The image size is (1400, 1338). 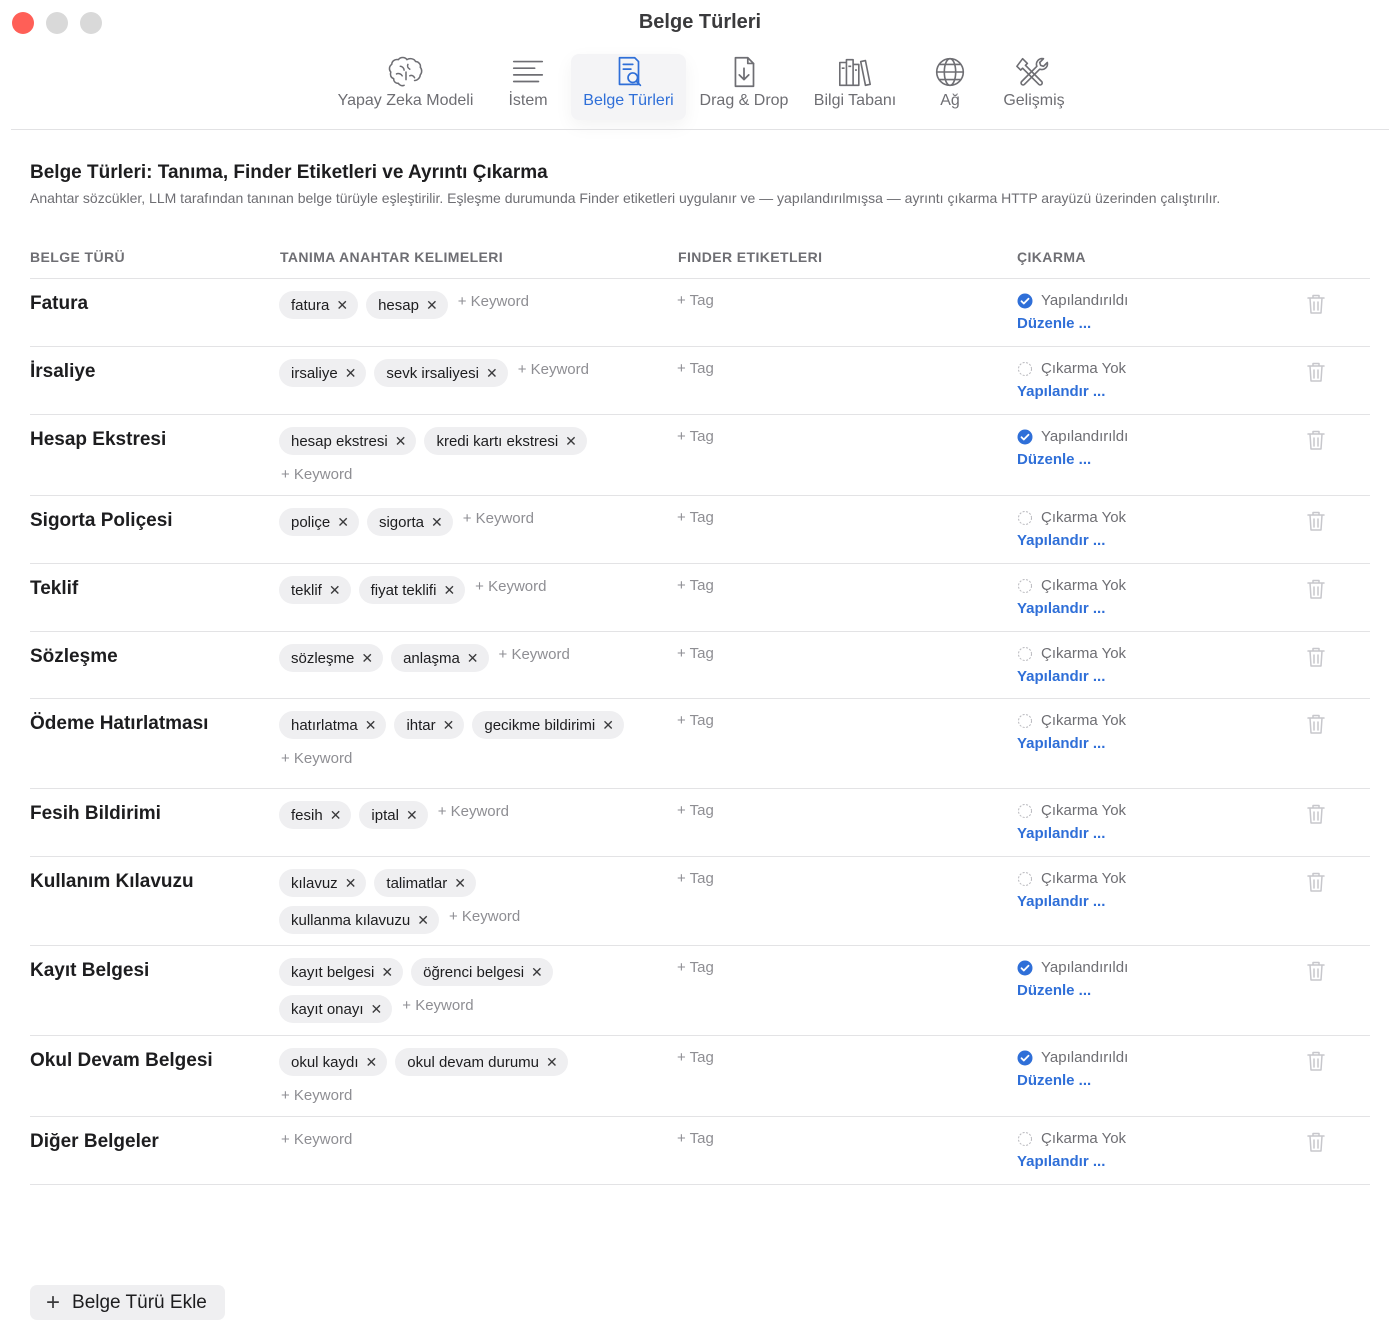 What do you see at coordinates (1034, 87) in the screenshot?
I see `toolbar-tab-6: Gelişmiş` at bounding box center [1034, 87].